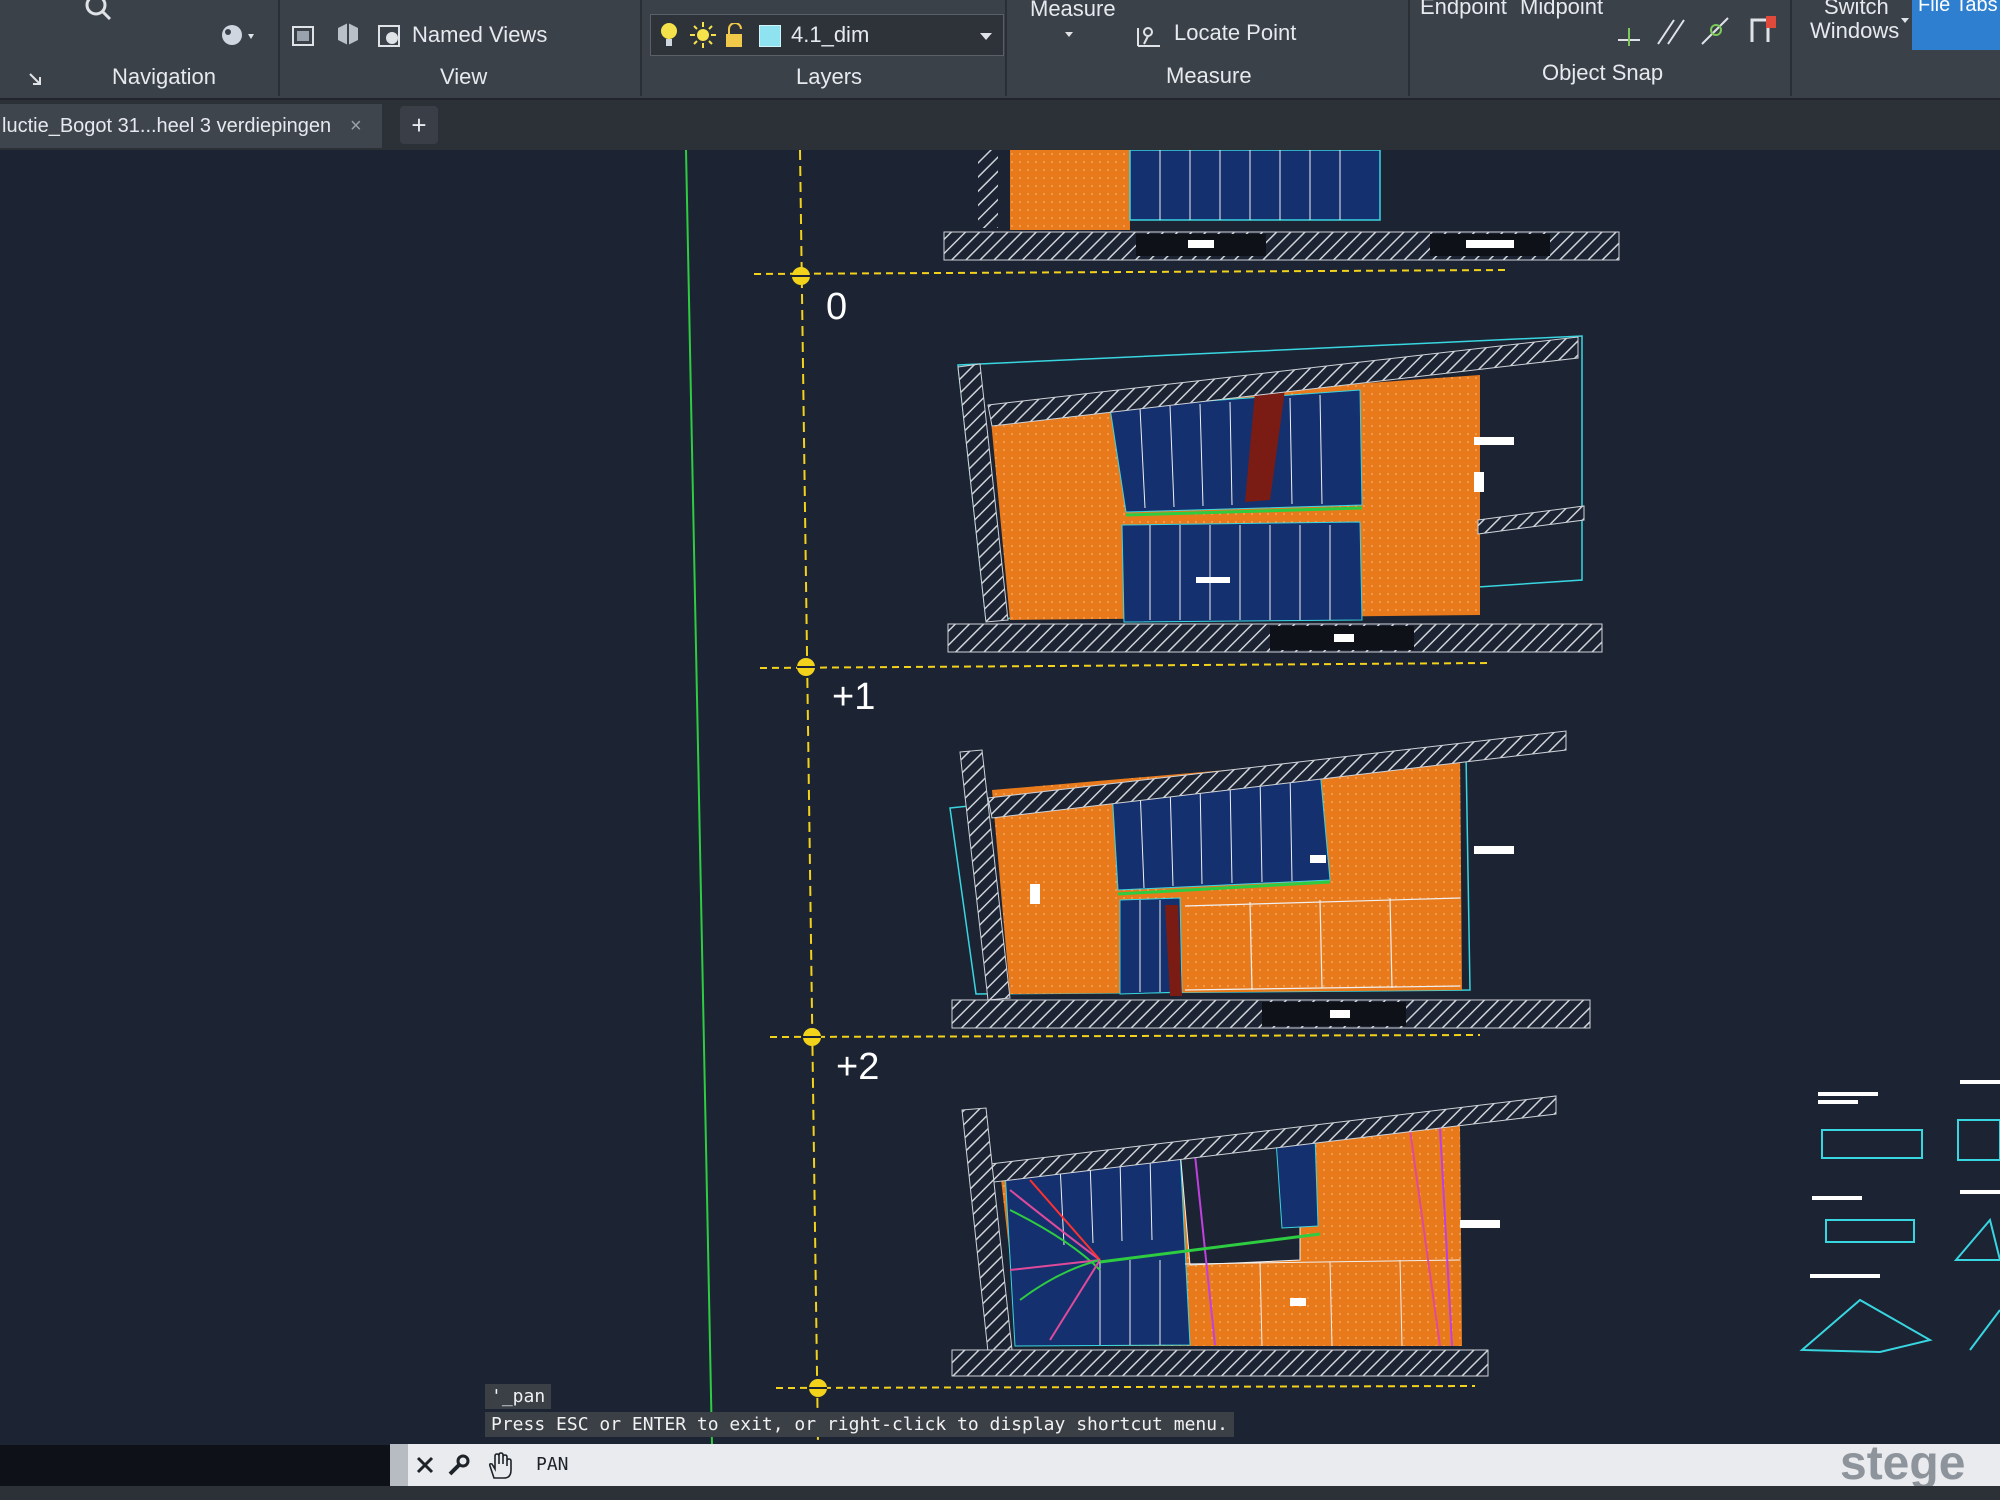  I want to click on view-cube-icon, so click(348, 36).